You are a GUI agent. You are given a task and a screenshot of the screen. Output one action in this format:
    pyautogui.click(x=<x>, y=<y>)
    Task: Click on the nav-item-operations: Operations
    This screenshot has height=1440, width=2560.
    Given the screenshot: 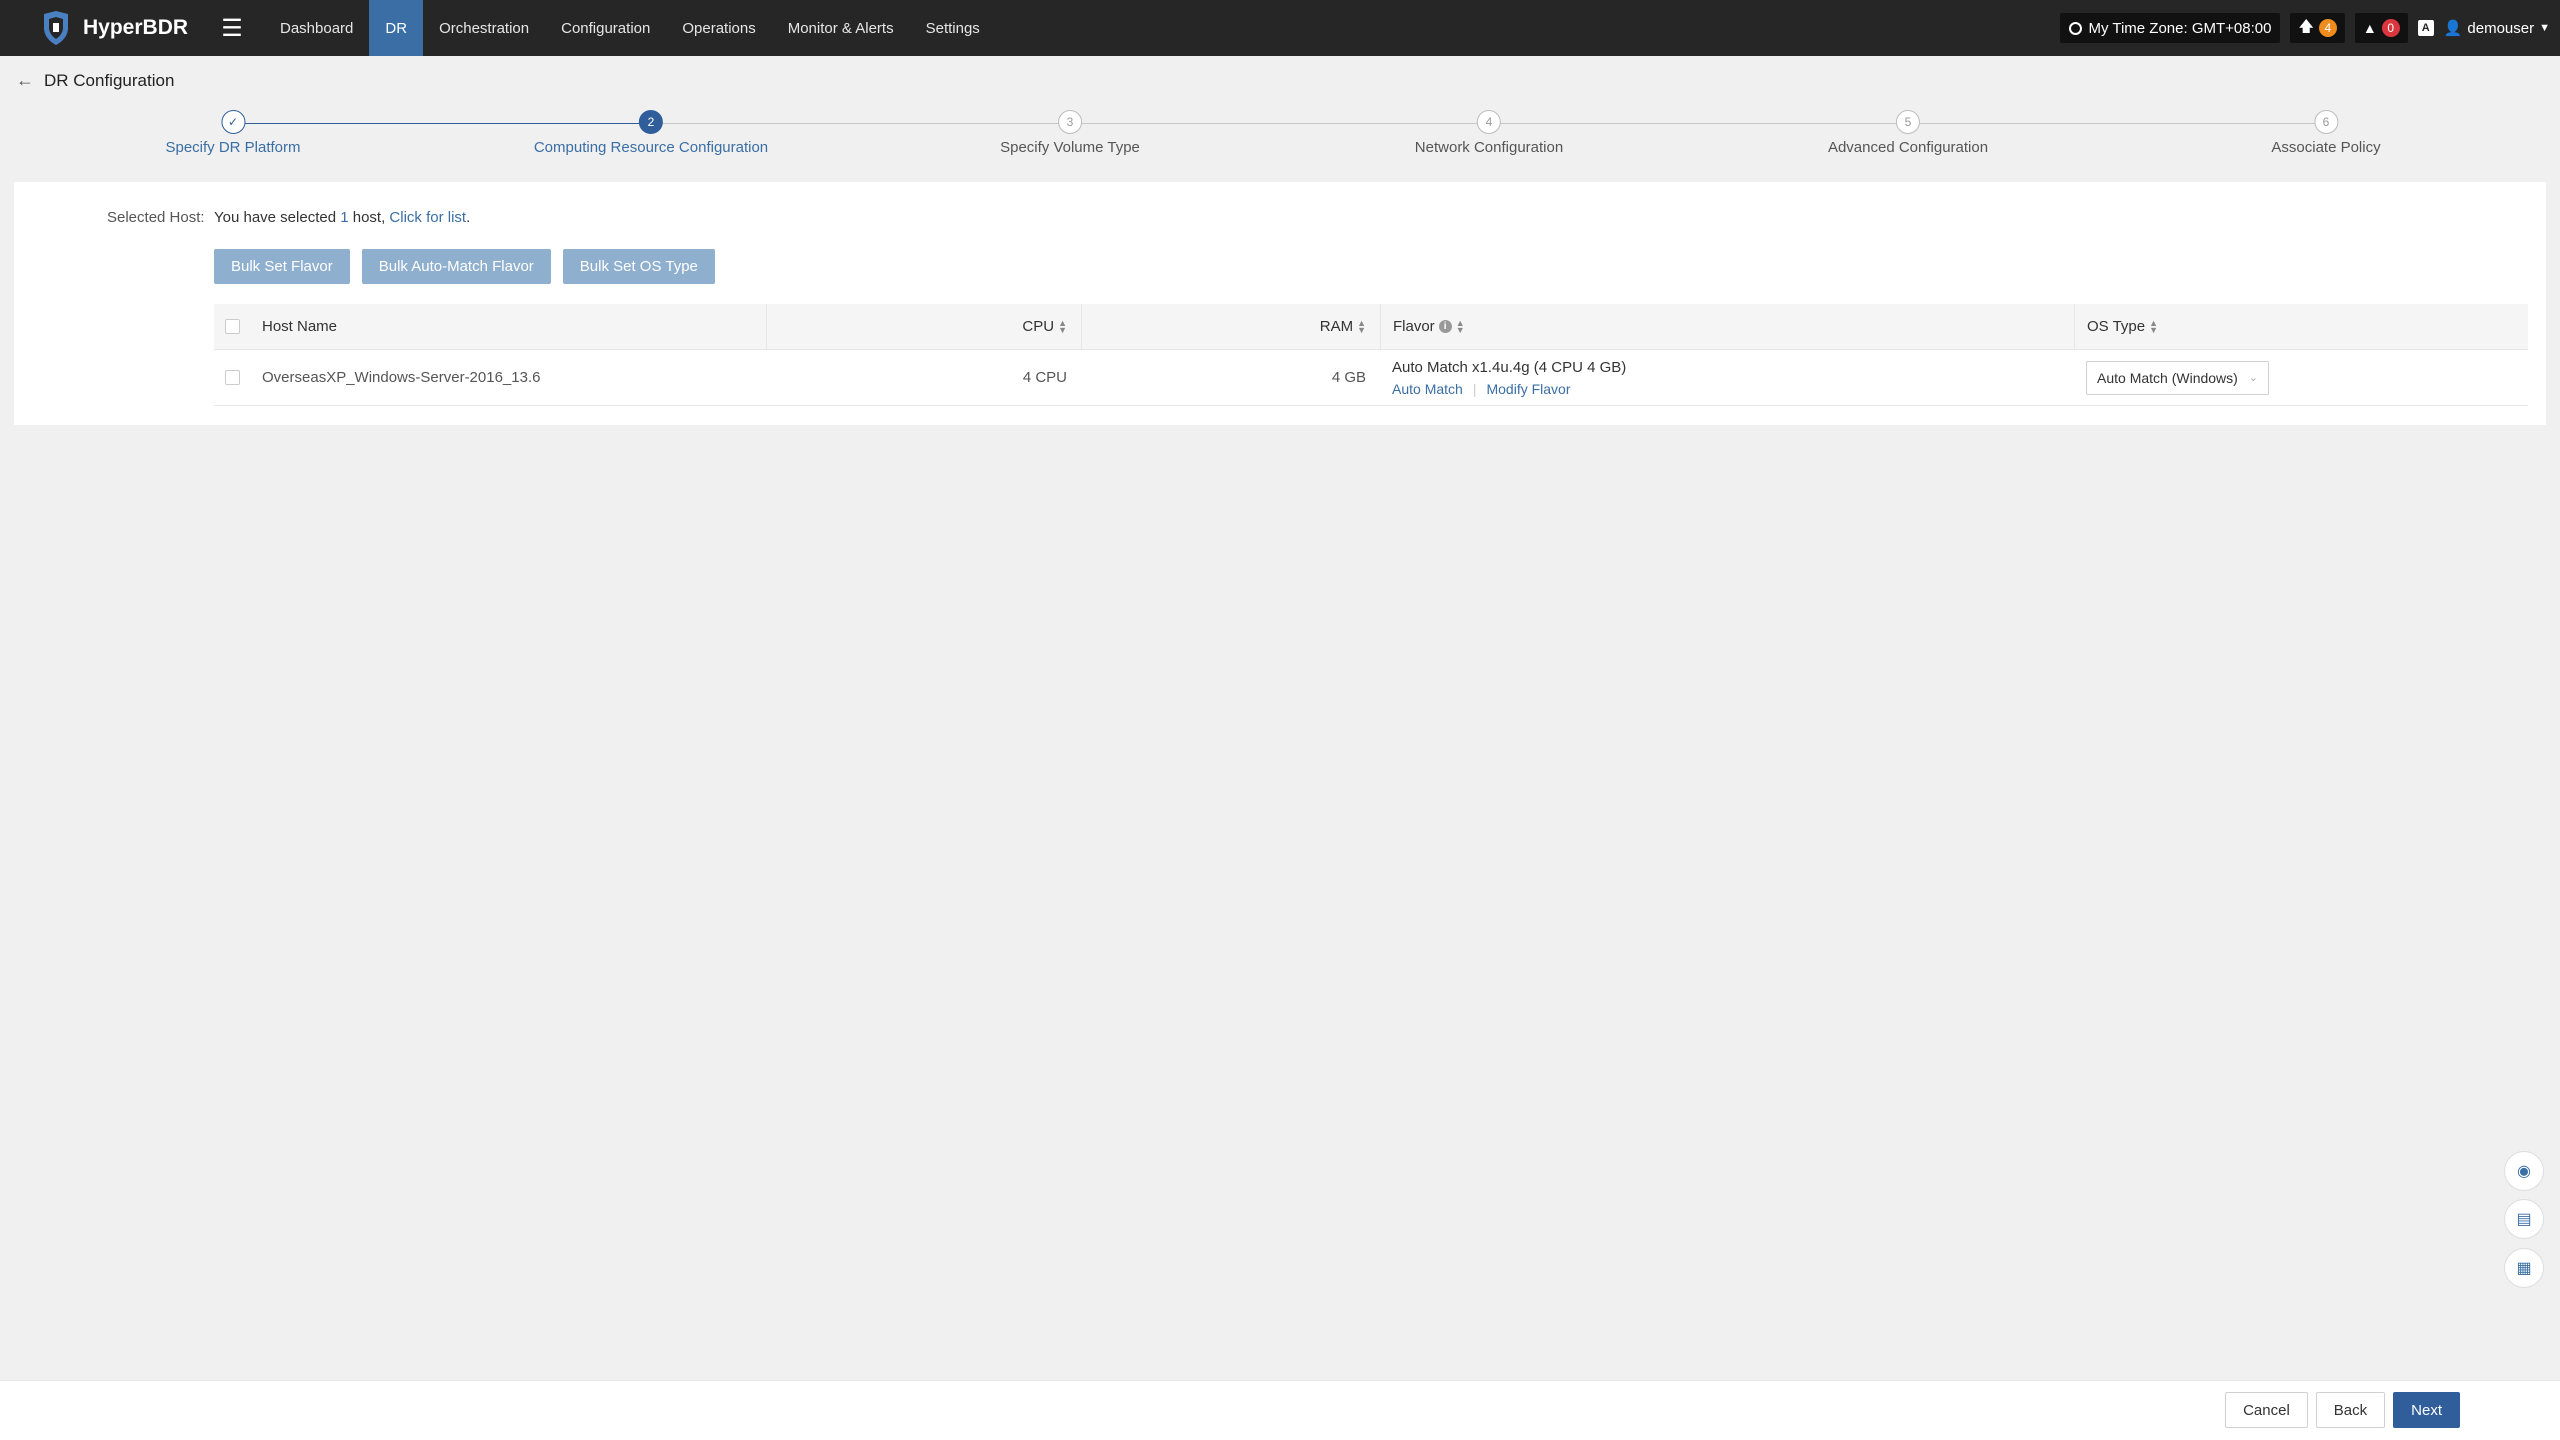 What is the action you would take?
    pyautogui.click(x=718, y=28)
    